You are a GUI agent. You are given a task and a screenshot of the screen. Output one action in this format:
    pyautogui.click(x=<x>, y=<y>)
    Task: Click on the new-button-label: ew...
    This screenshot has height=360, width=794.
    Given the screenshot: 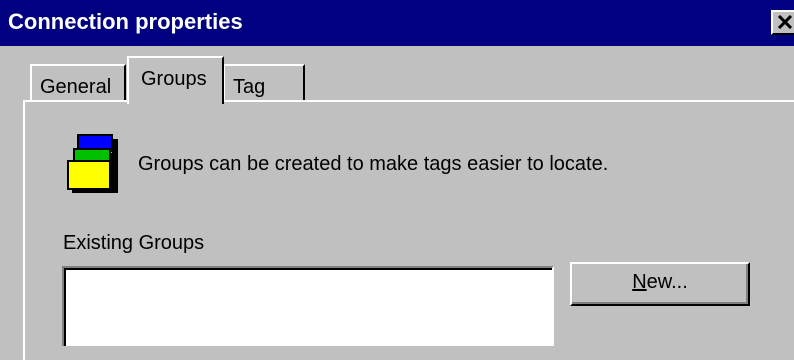 What is the action you would take?
    pyautogui.click(x=667, y=282)
    